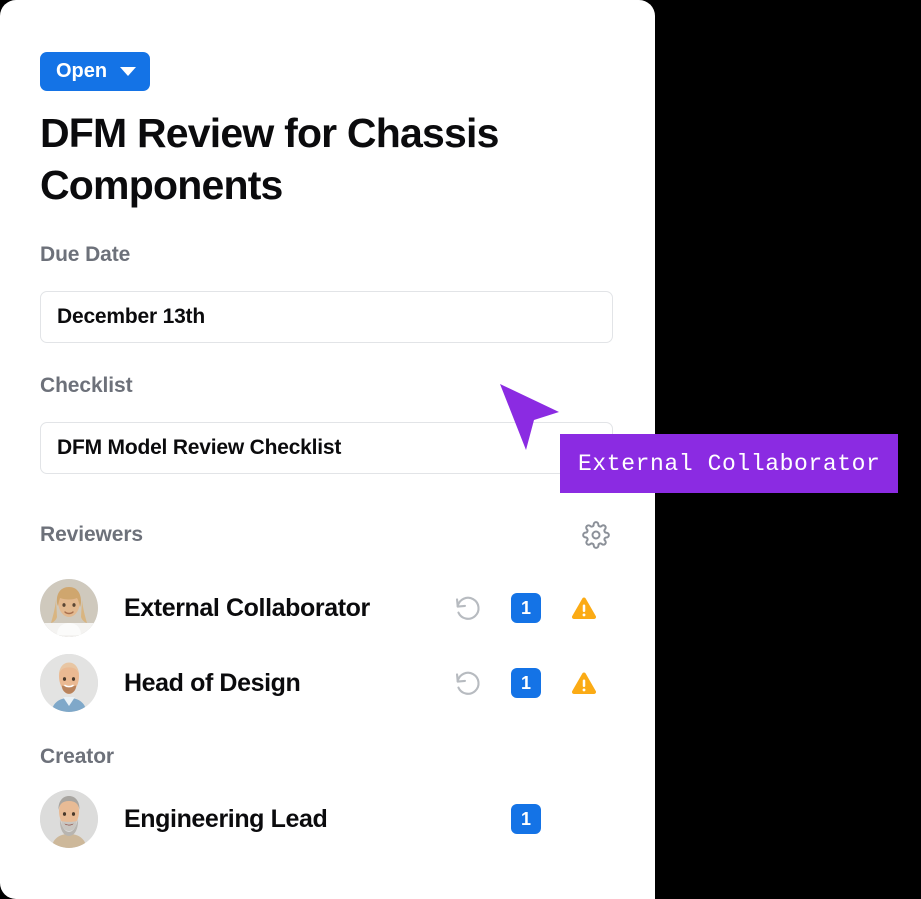 Image resolution: width=921 pixels, height=899 pixels. I want to click on due-date-value: December 13th, so click(131, 316).